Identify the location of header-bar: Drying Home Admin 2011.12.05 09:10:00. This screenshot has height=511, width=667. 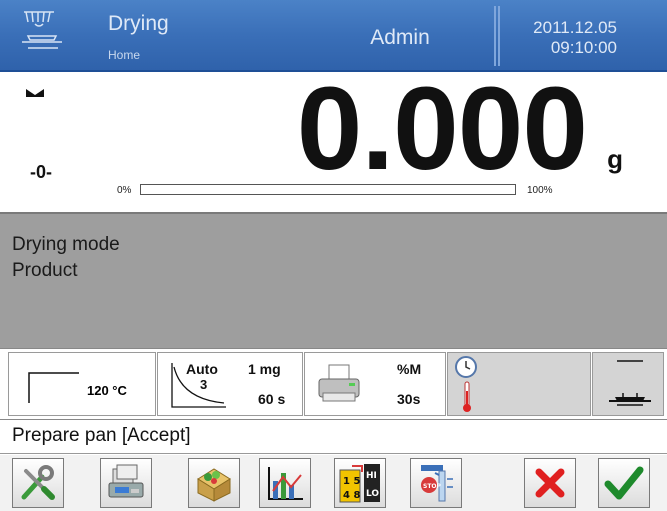
(333, 36).